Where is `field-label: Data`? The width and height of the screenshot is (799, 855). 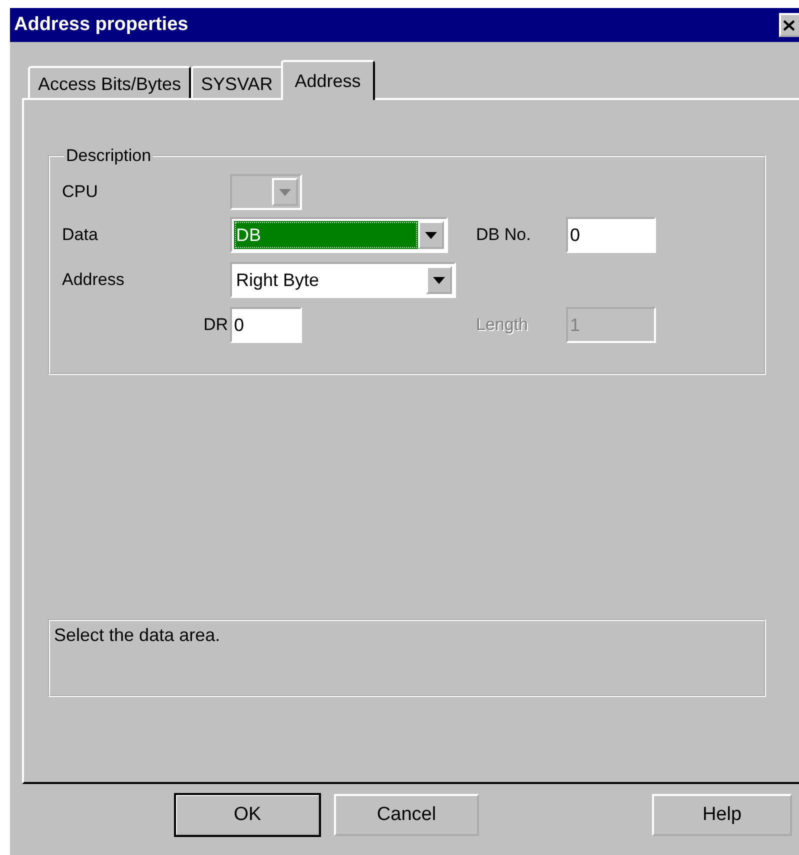 field-label: Data is located at coordinates (80, 235).